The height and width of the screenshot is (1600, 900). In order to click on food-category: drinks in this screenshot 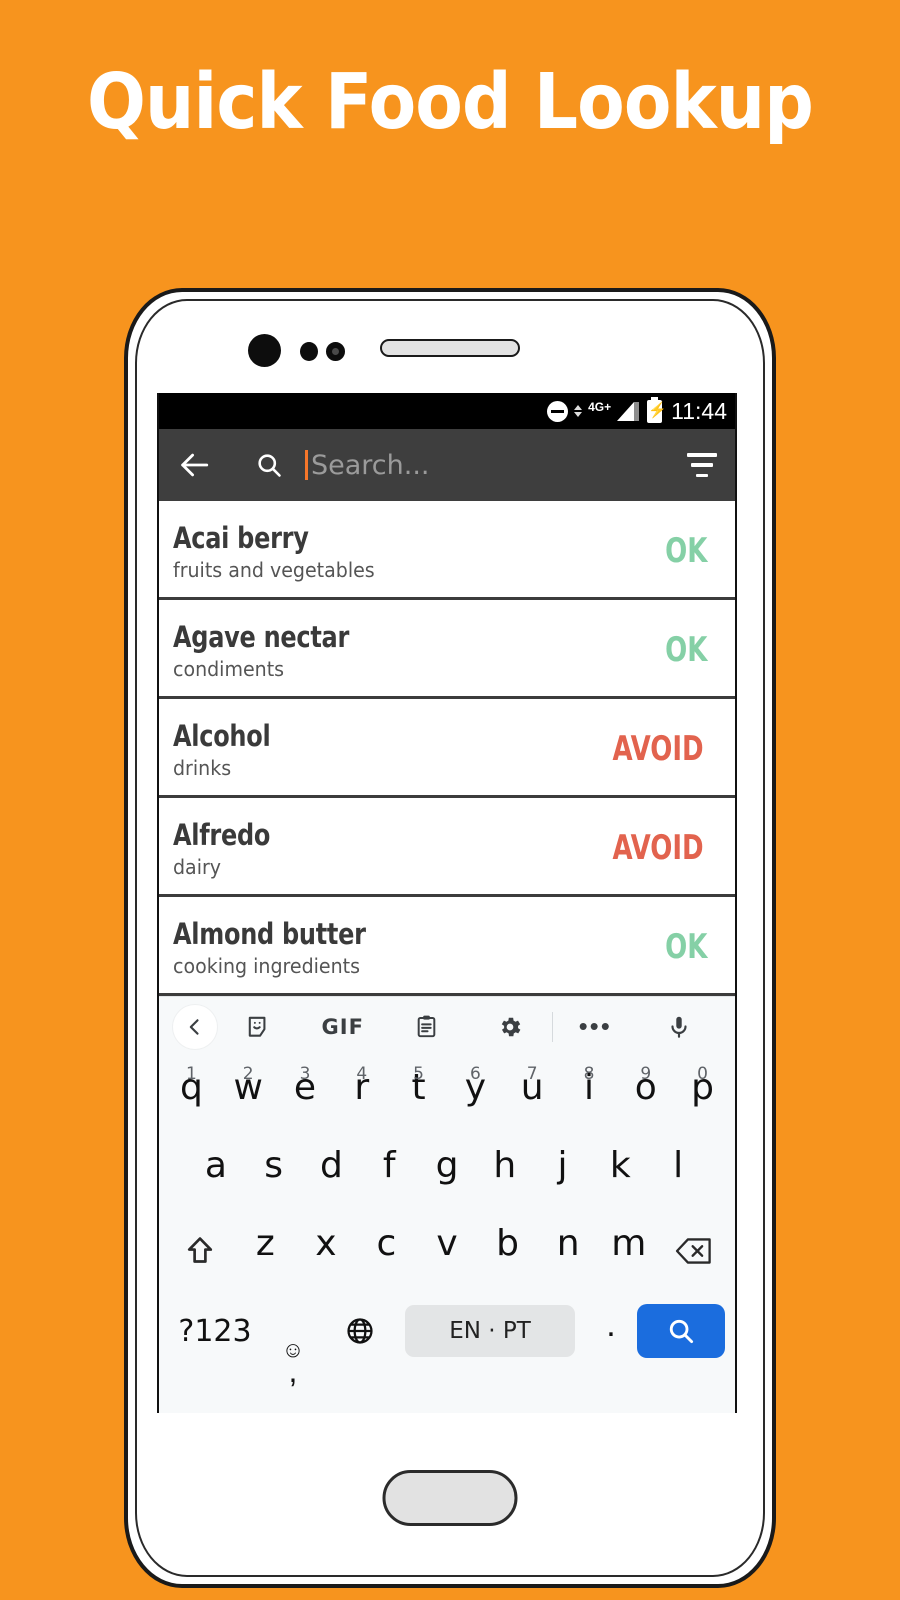, I will do `click(202, 767)`.